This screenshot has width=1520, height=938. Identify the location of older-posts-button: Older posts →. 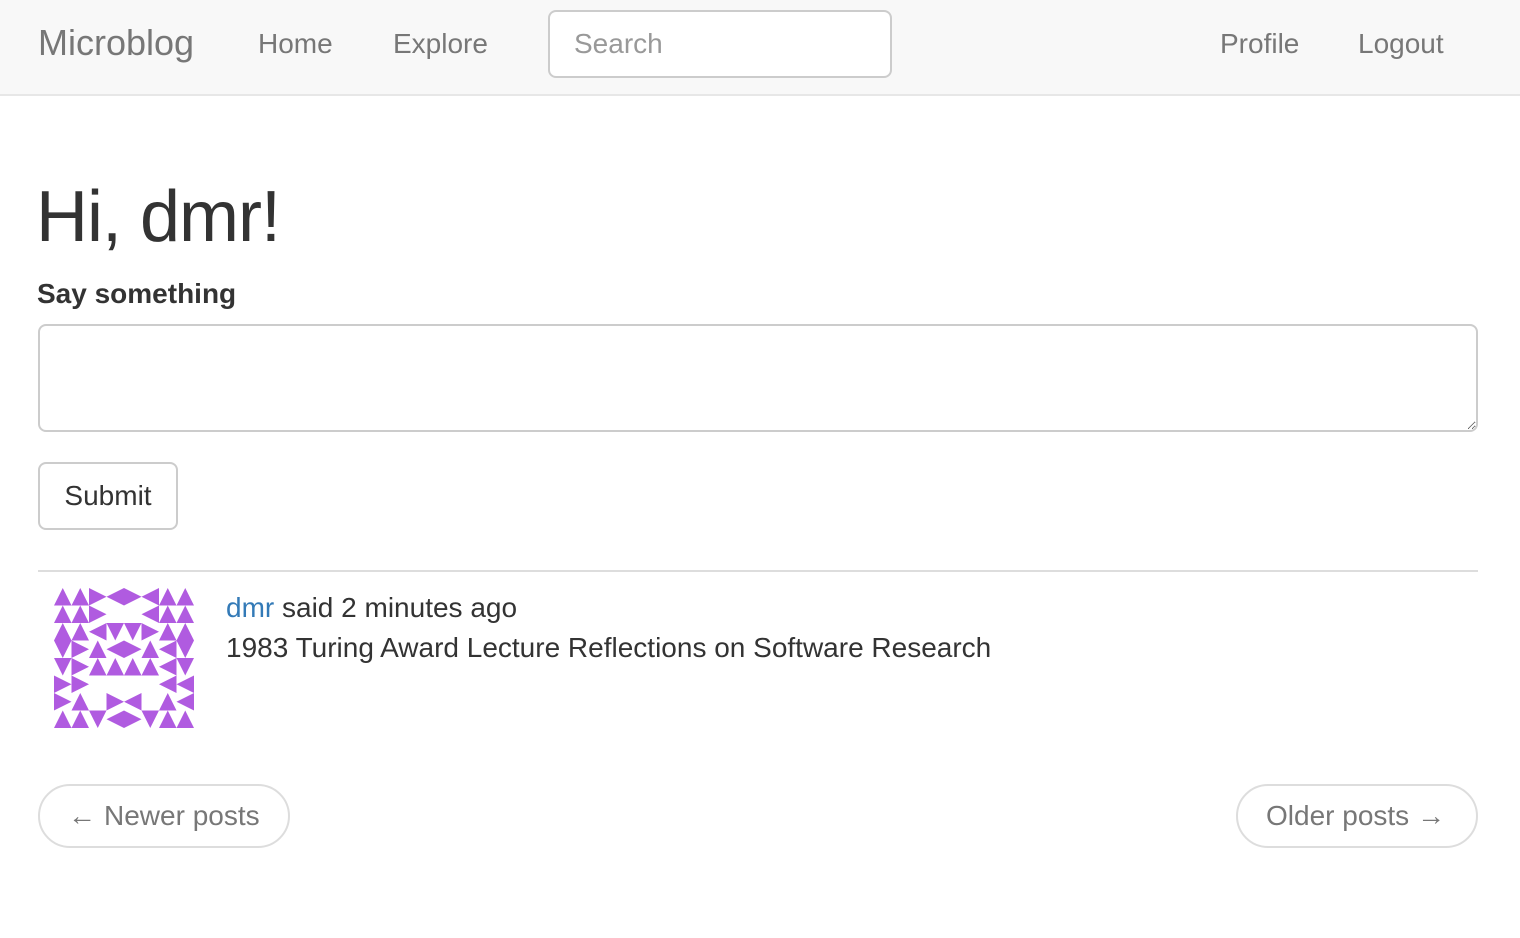
(1357, 816).